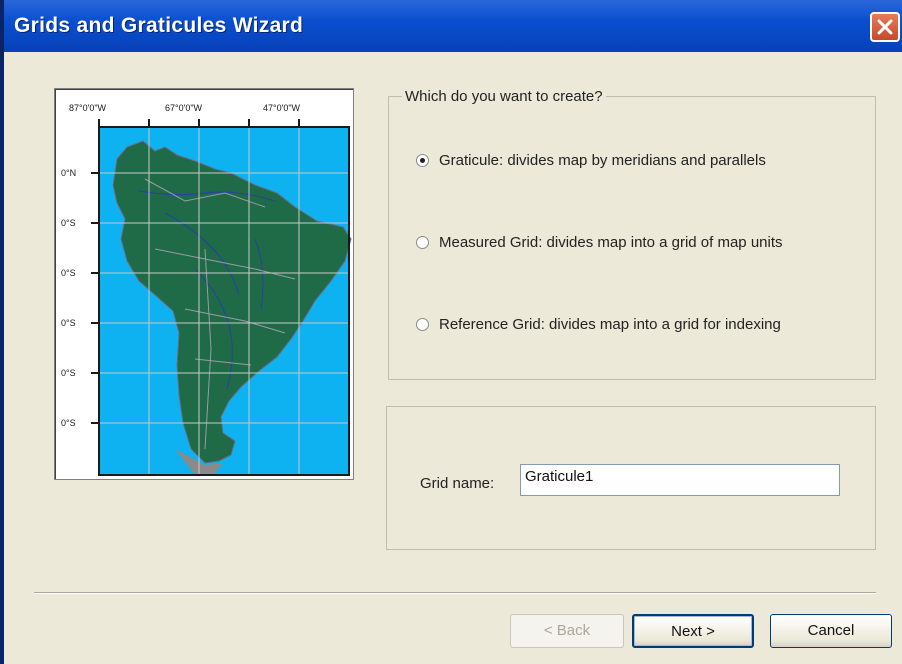 The height and width of the screenshot is (664, 902). I want to click on measured-grid-radio, so click(422, 242).